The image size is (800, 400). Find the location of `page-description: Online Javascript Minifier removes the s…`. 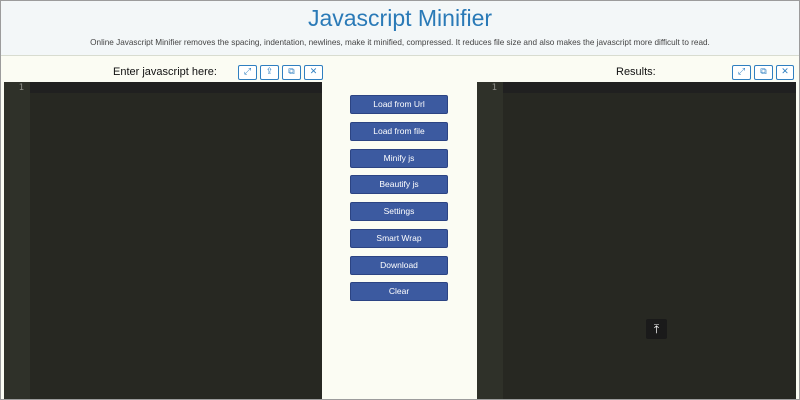

page-description: Online Javascript Minifier removes the s… is located at coordinates (400, 42).